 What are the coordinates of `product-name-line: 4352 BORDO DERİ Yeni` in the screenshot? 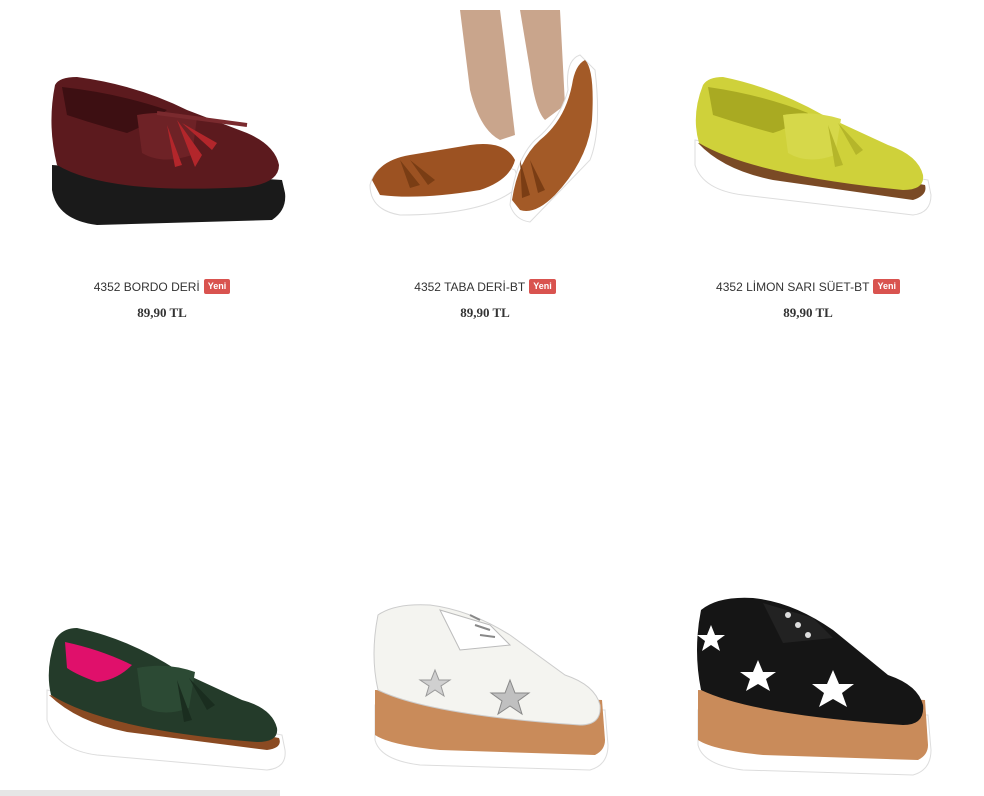 It's located at (162, 287).